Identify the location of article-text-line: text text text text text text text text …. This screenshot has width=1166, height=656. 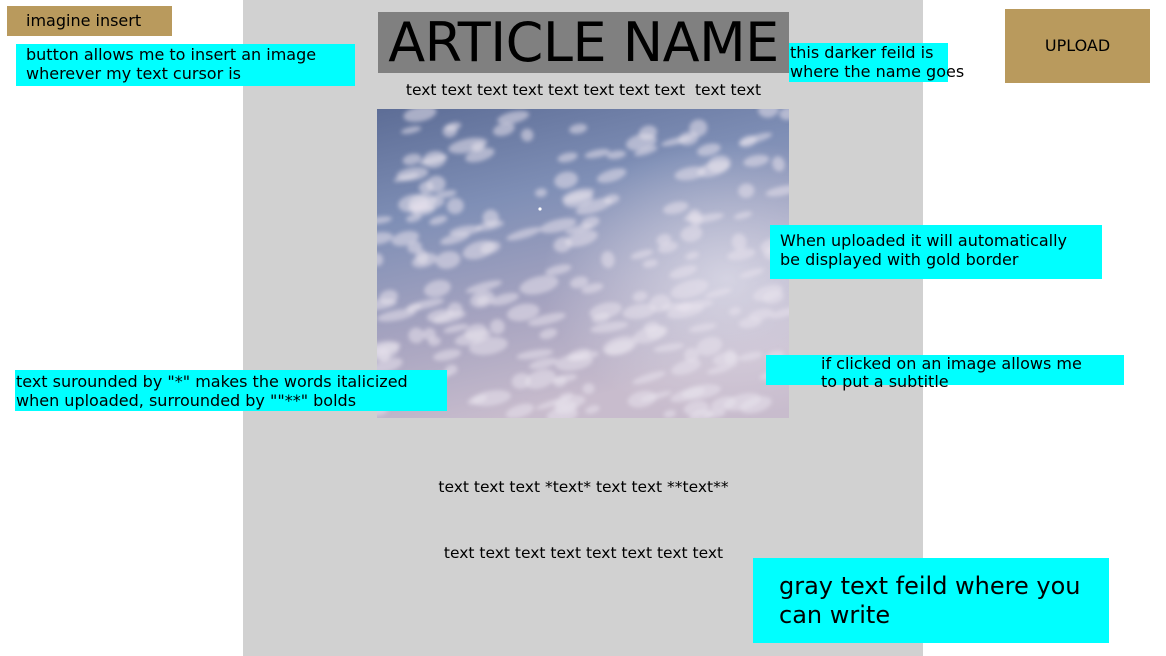
(583, 90).